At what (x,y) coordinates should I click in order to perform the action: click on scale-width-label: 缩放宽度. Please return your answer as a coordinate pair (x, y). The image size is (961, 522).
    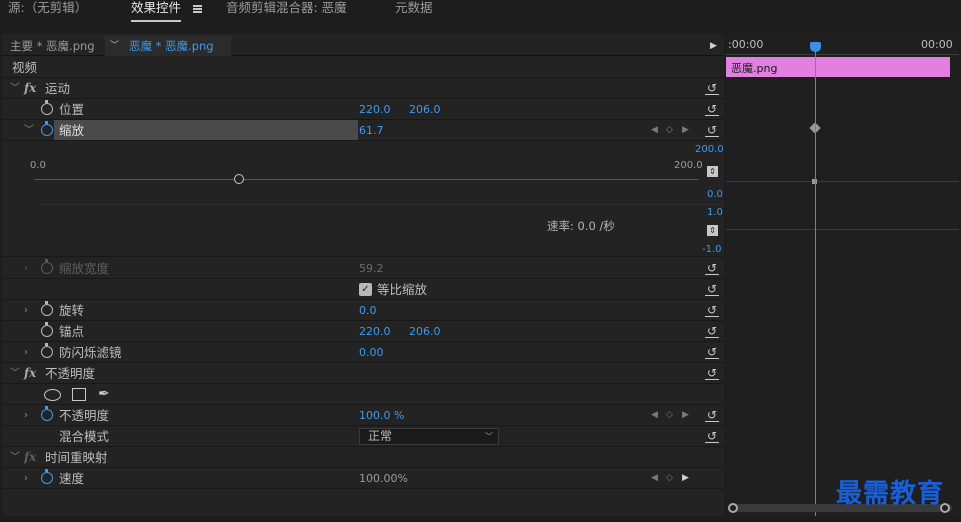
    Looking at the image, I should click on (84, 268).